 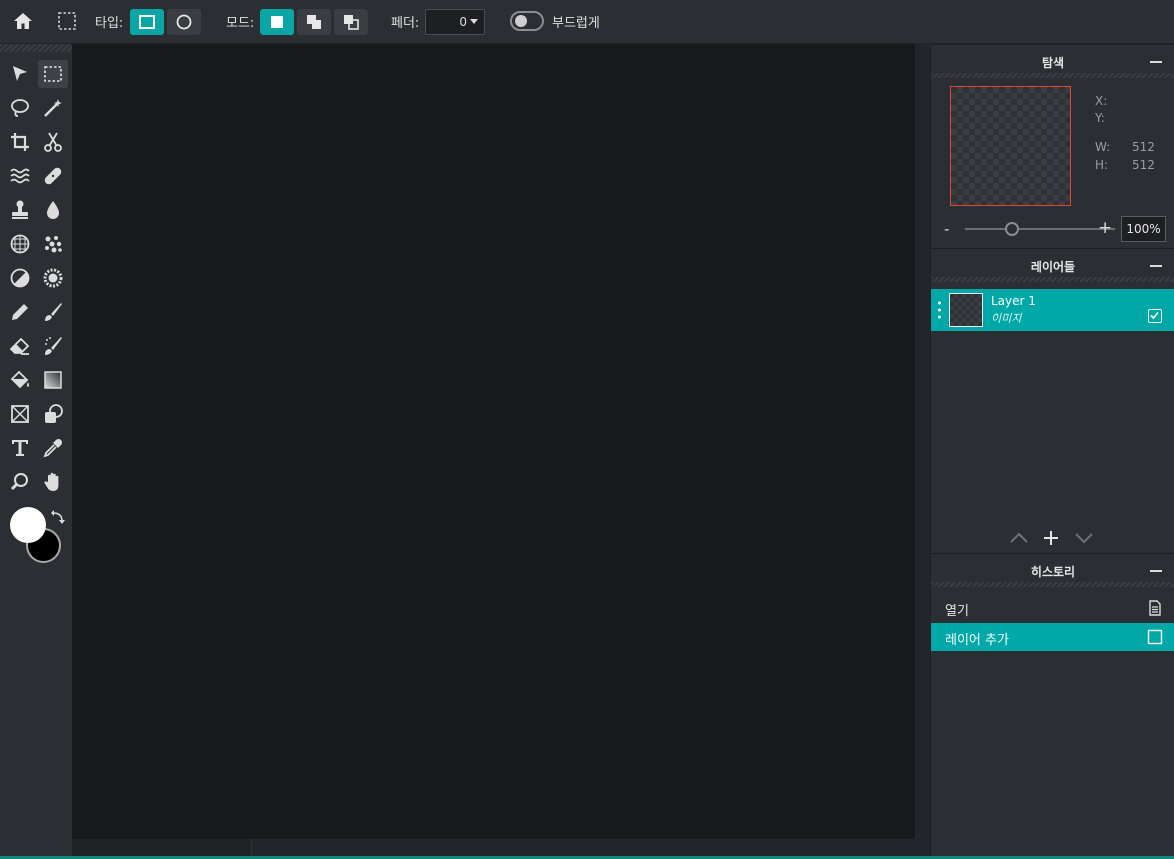 I want to click on pixelate-tool, so click(x=20, y=244).